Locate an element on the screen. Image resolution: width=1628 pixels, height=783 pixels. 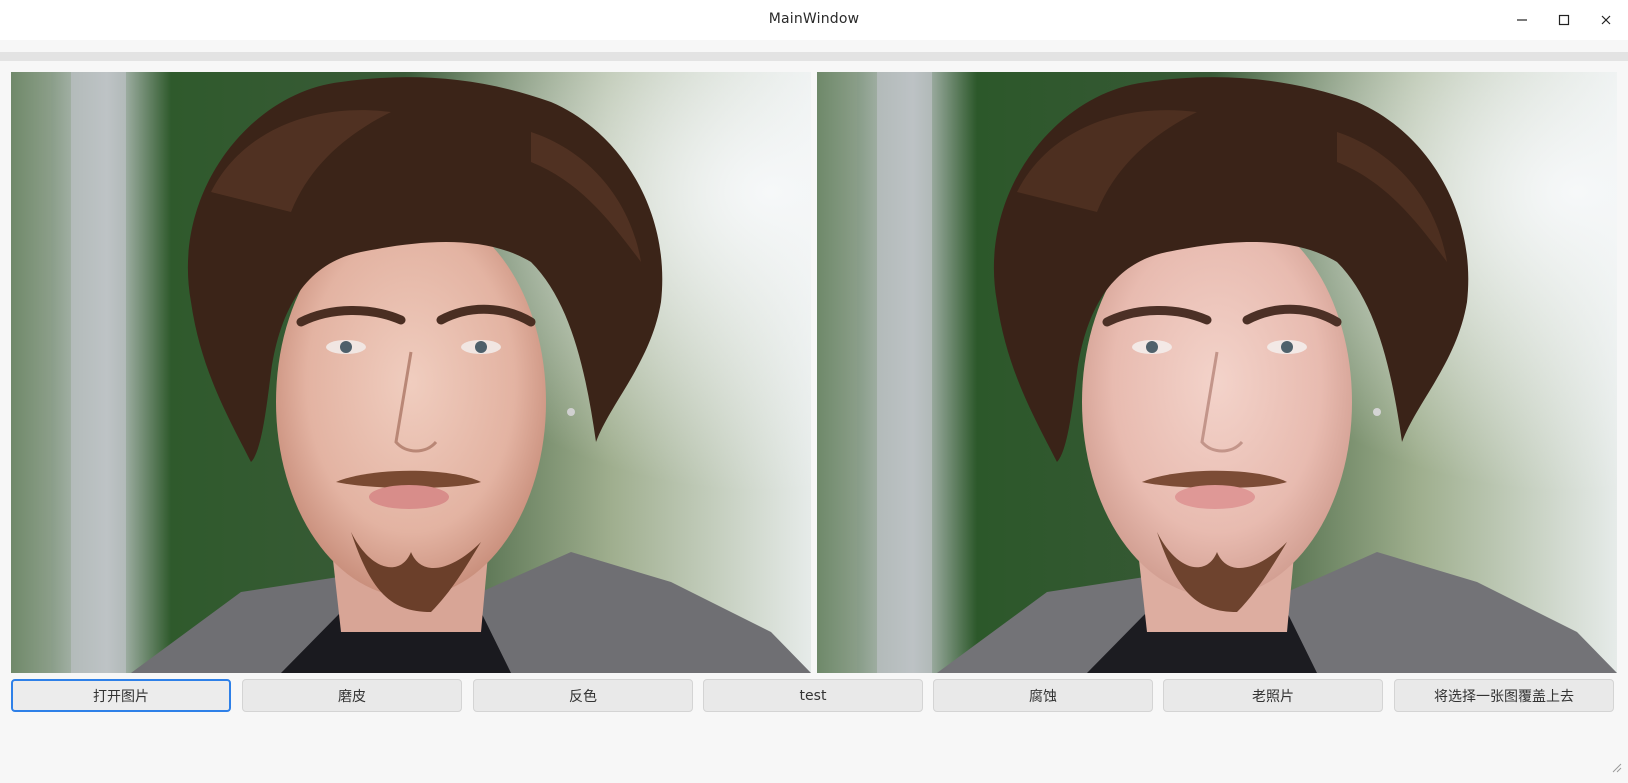
window-title: MainWindow is located at coordinates (814, 19).